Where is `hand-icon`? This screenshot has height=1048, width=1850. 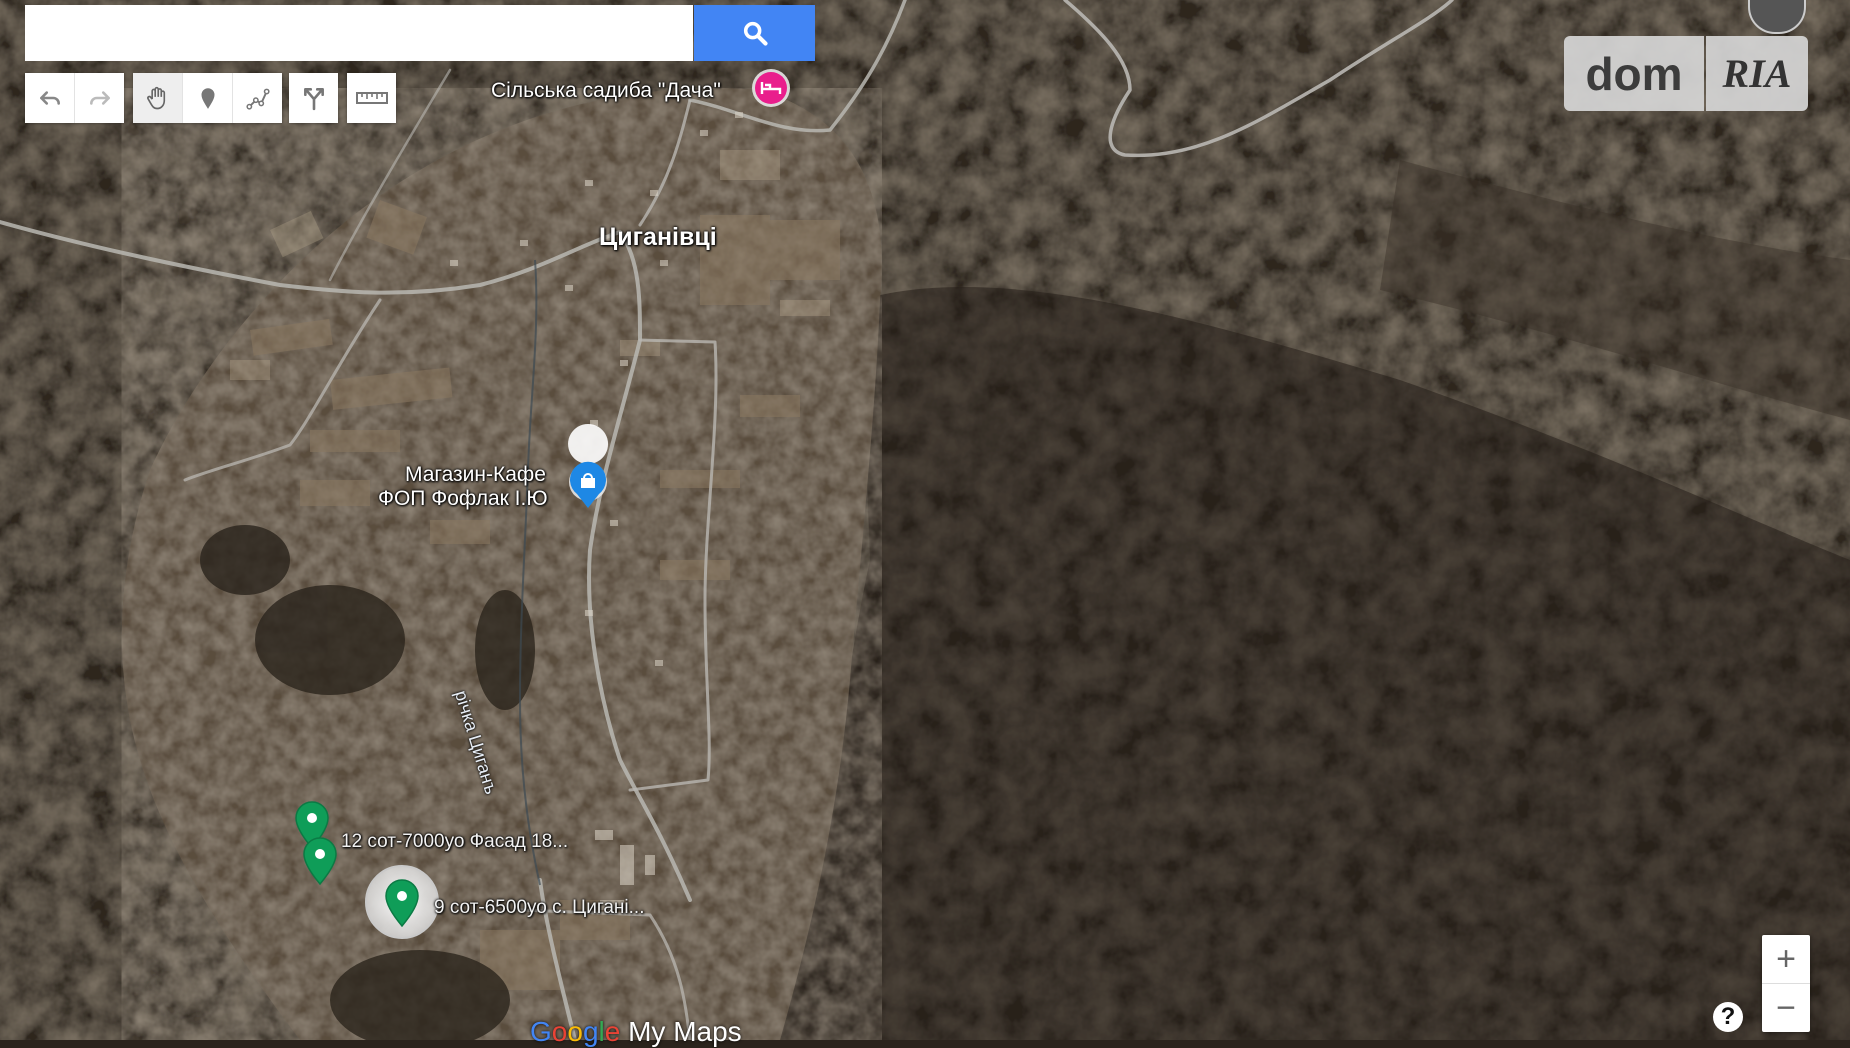 hand-icon is located at coordinates (155, 98).